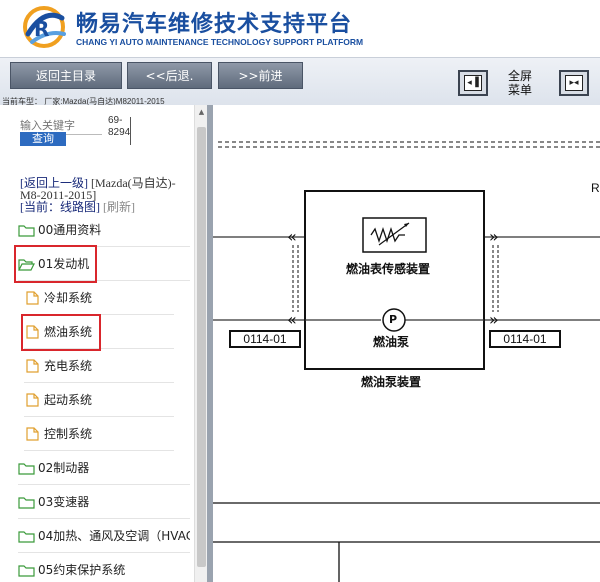 This screenshot has width=600, height=582. Describe the element at coordinates (99, 434) in the screenshot. I see `tree-item-control: 控制系统` at that location.